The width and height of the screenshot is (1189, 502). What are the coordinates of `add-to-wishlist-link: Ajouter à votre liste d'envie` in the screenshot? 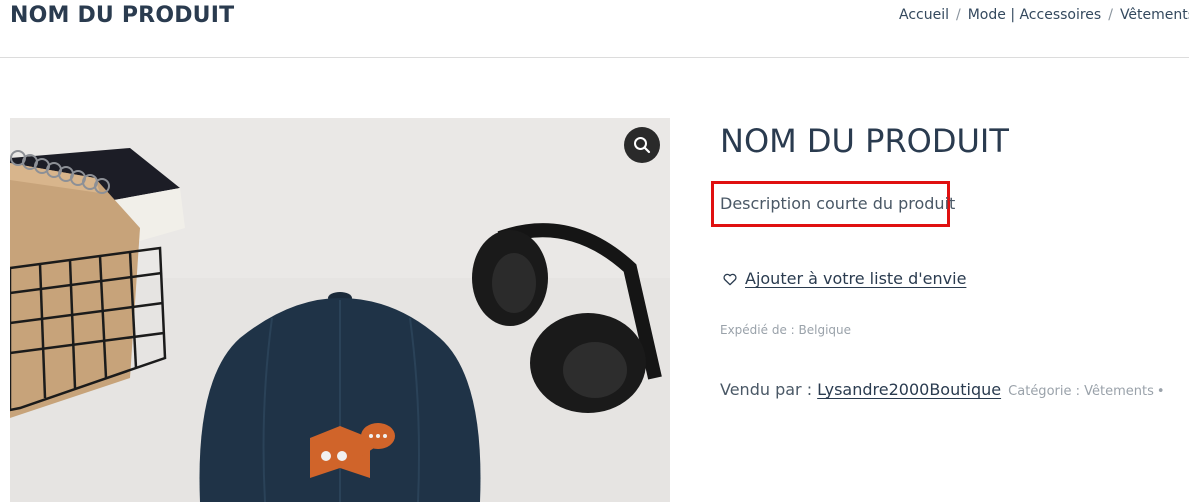 It's located at (855, 278).